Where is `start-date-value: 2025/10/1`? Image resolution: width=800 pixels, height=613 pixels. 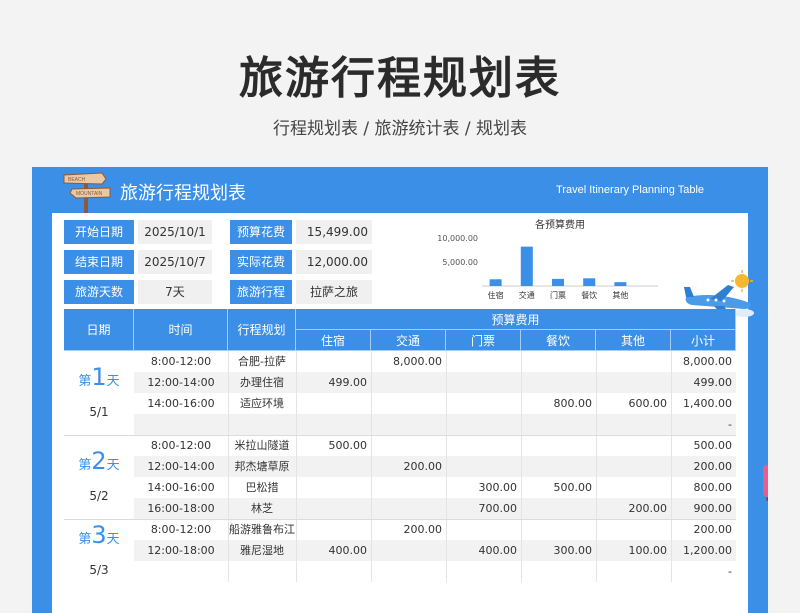
start-date-value: 2025/10/1 is located at coordinates (175, 232).